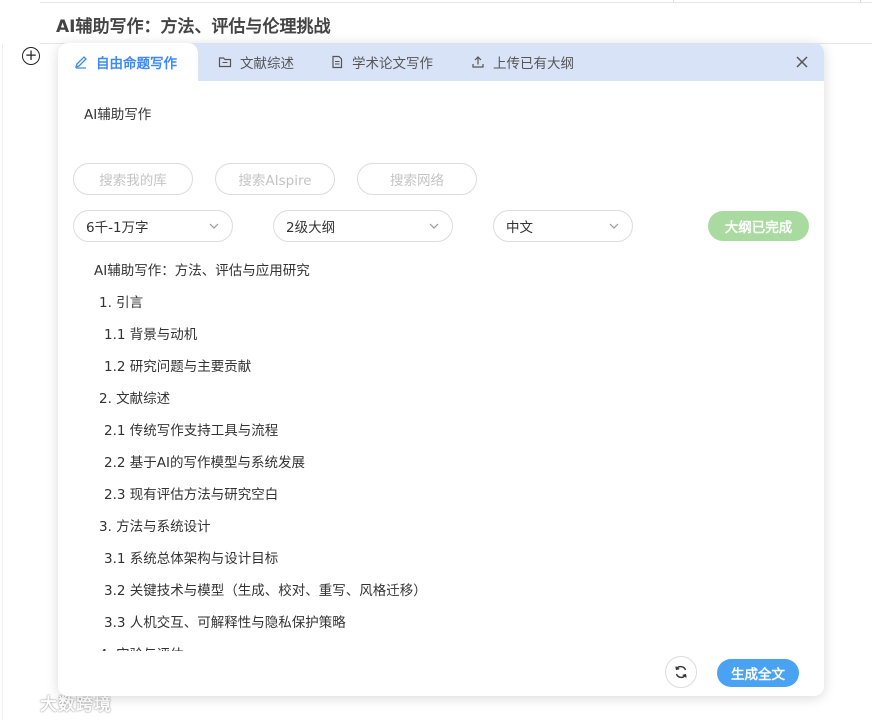  What do you see at coordinates (191, 493) in the screenshot?
I see `outline-item: 2.3 现有评估方法与研究空白` at bounding box center [191, 493].